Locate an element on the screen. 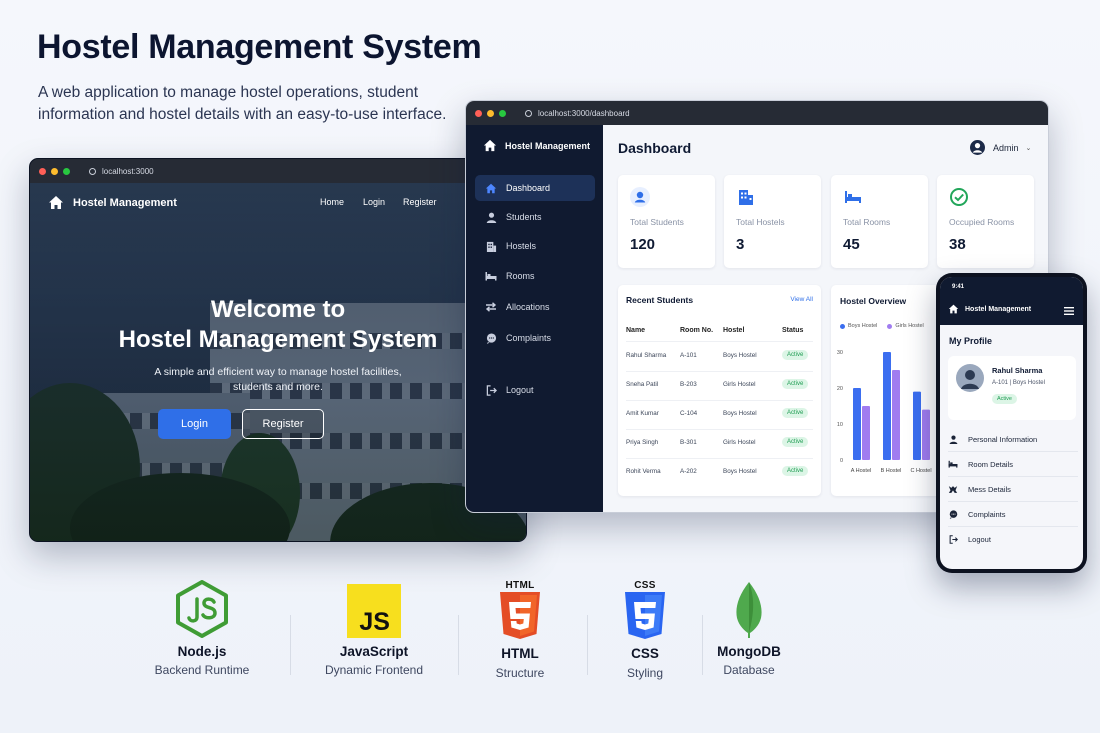  sidebar-item-label: Dashboard is located at coordinates (528, 188).